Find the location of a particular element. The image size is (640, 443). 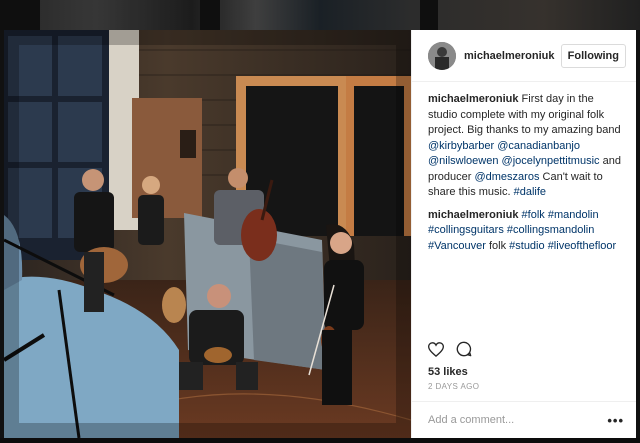

mention-link: @dmeszaros is located at coordinates (506, 177).